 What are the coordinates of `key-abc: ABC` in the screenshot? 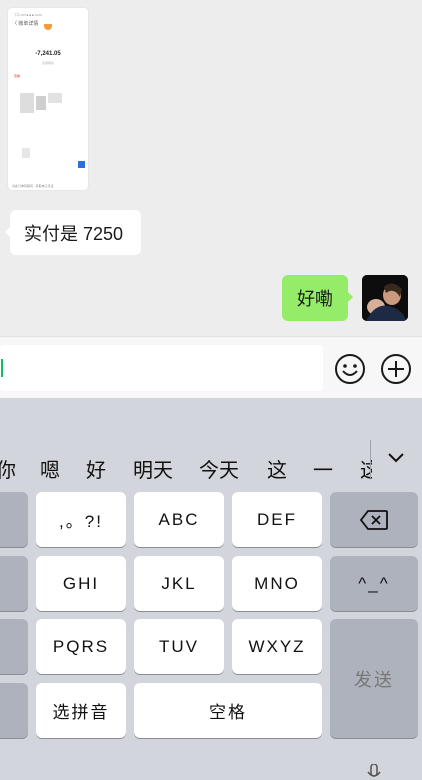 It's located at (179, 519).